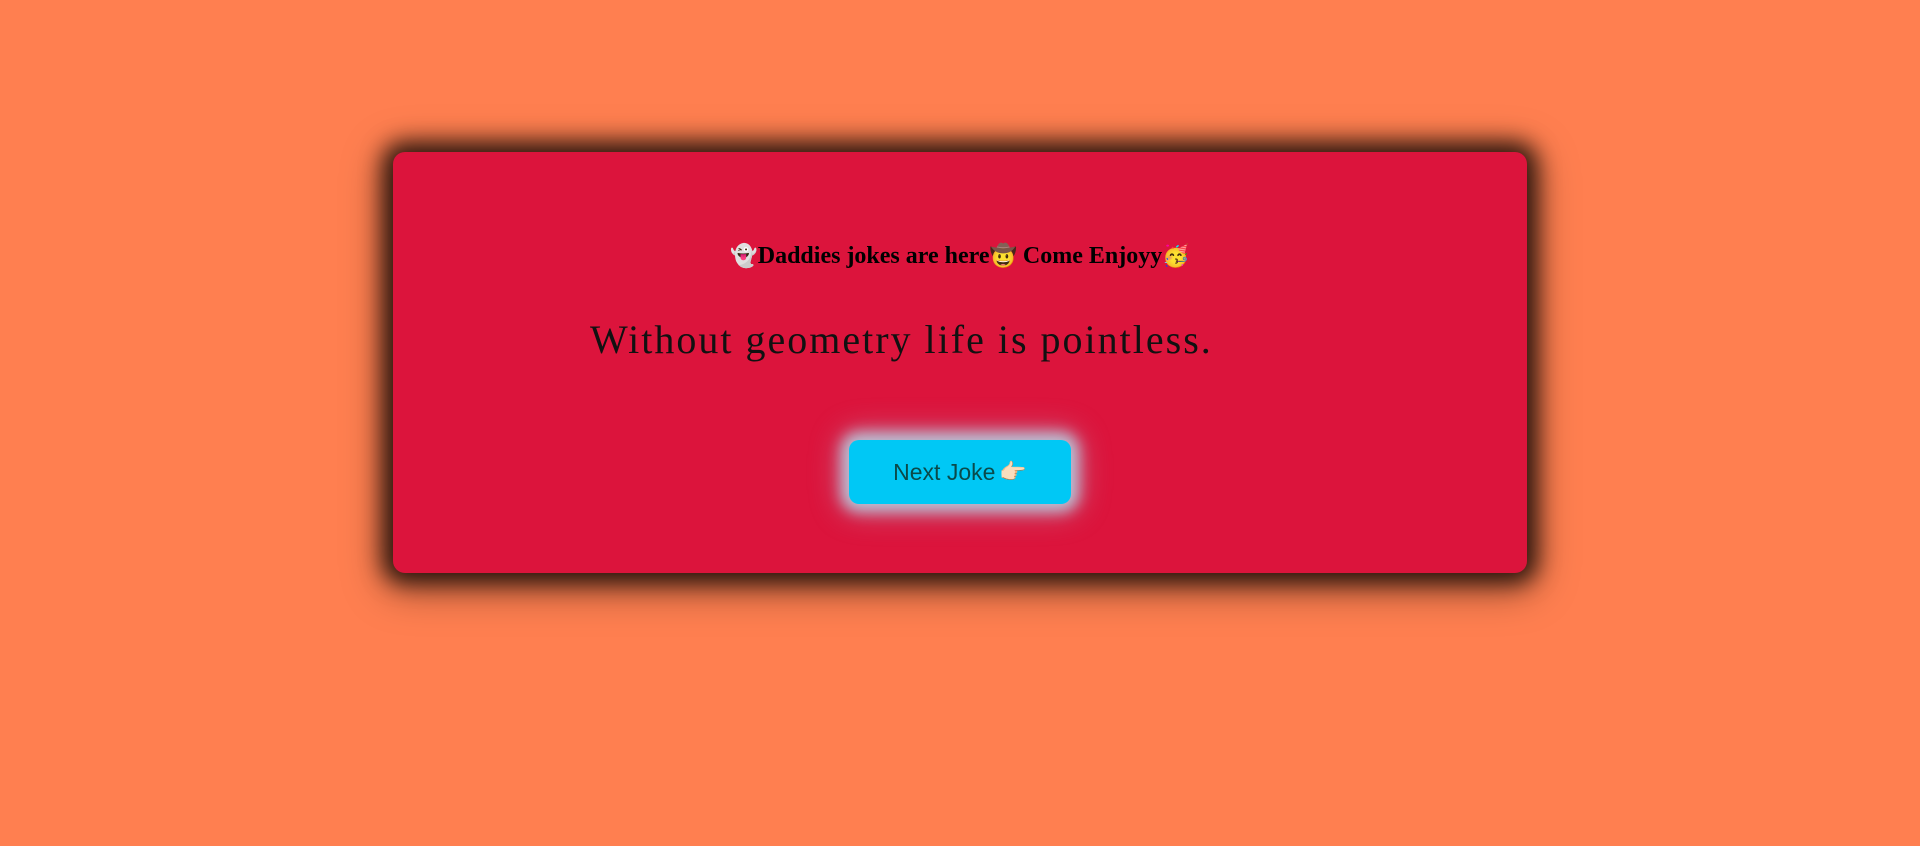 The image size is (1920, 846). What do you see at coordinates (873, 256) in the screenshot?
I see `title-text-1: Daddies jokes are here` at bounding box center [873, 256].